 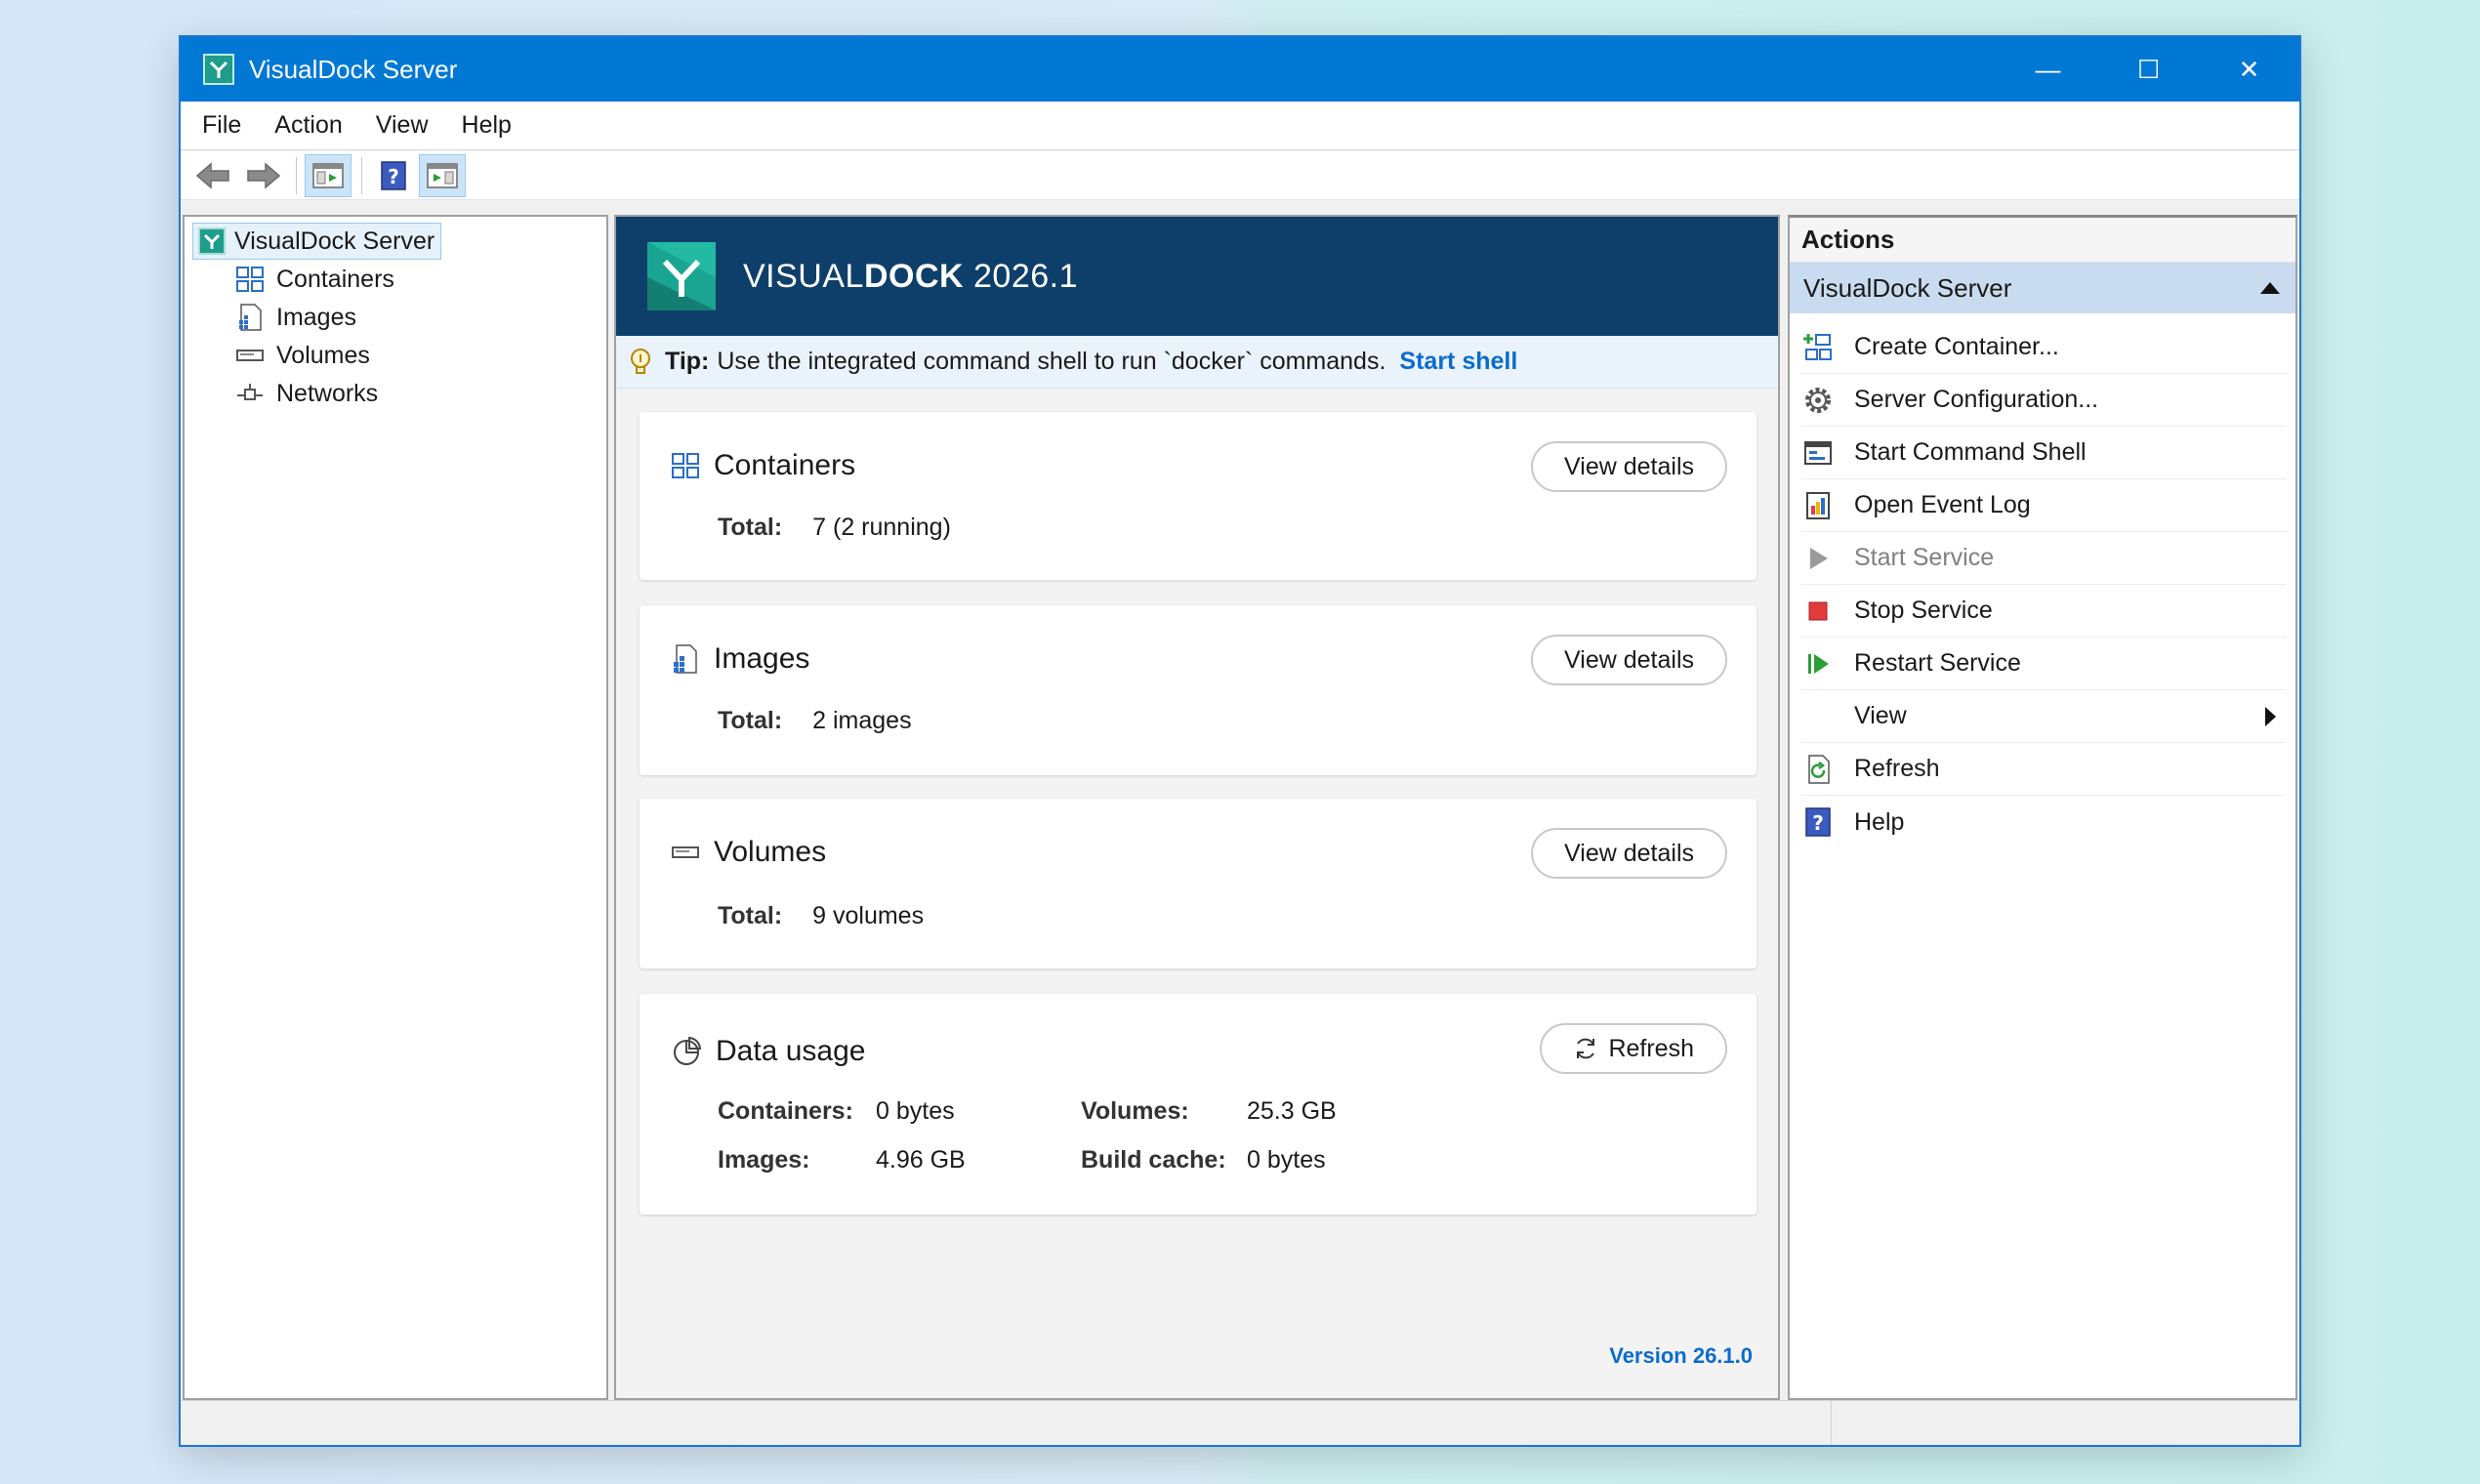 What do you see at coordinates (921, 1160) in the screenshot?
I see `usage-value: 4.96 GB` at bounding box center [921, 1160].